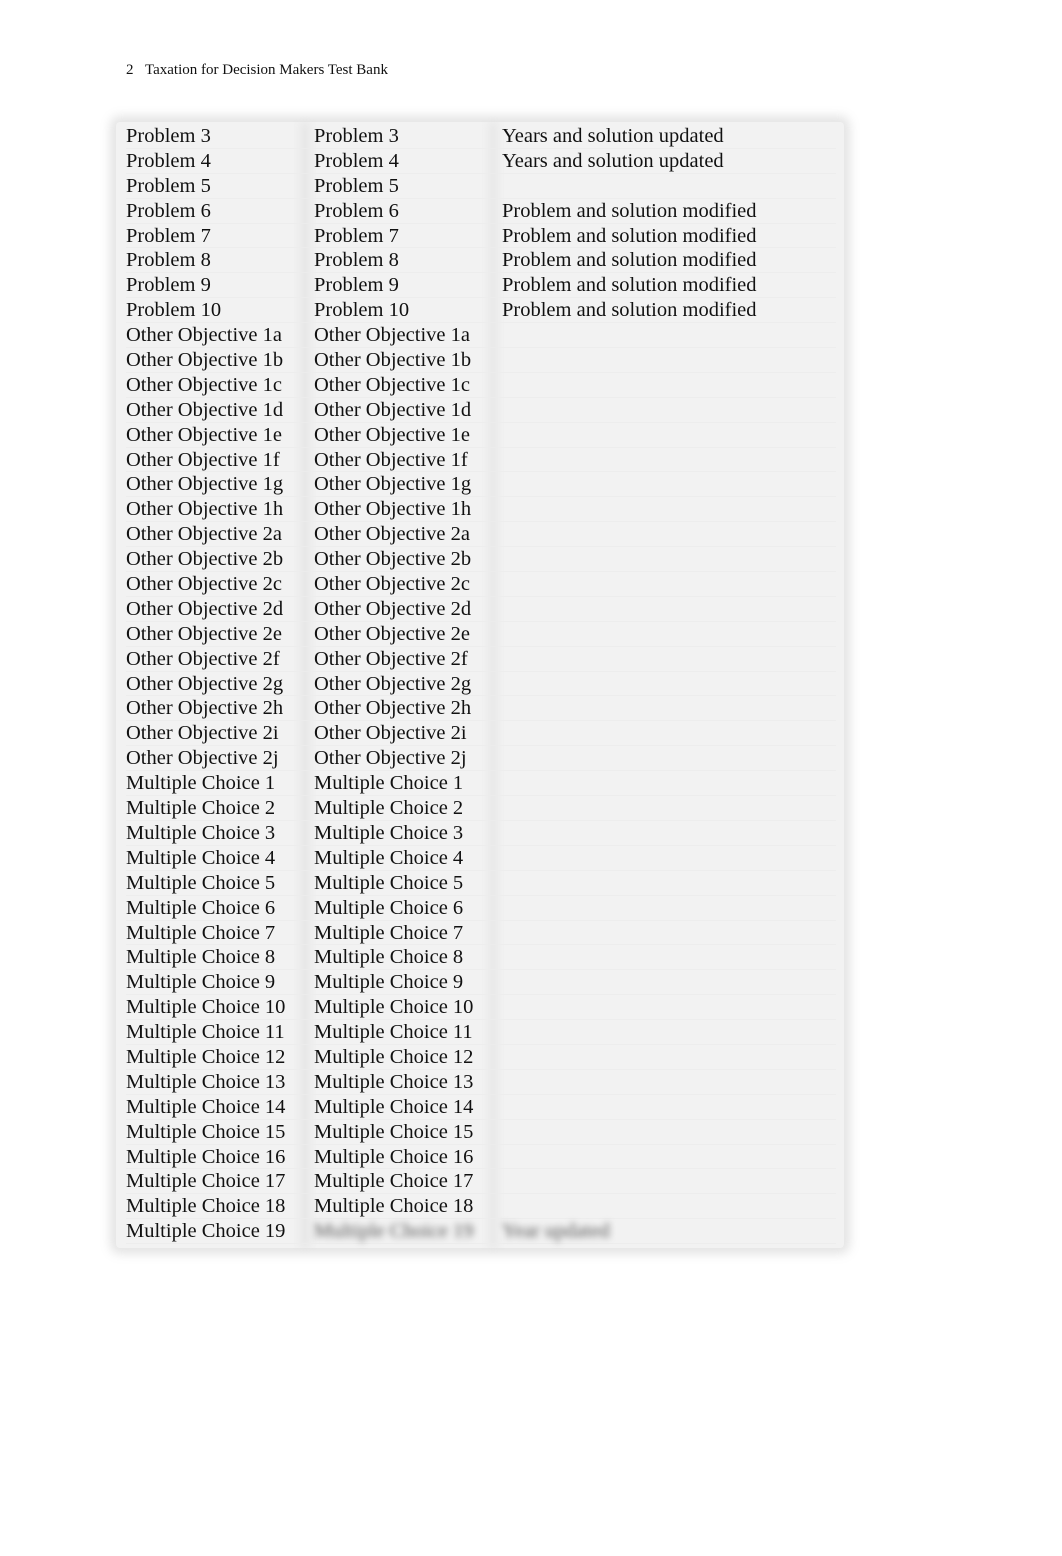 The height and width of the screenshot is (1556, 1062). I want to click on previous-edition-item: Other Objective 1a, so click(392, 335).